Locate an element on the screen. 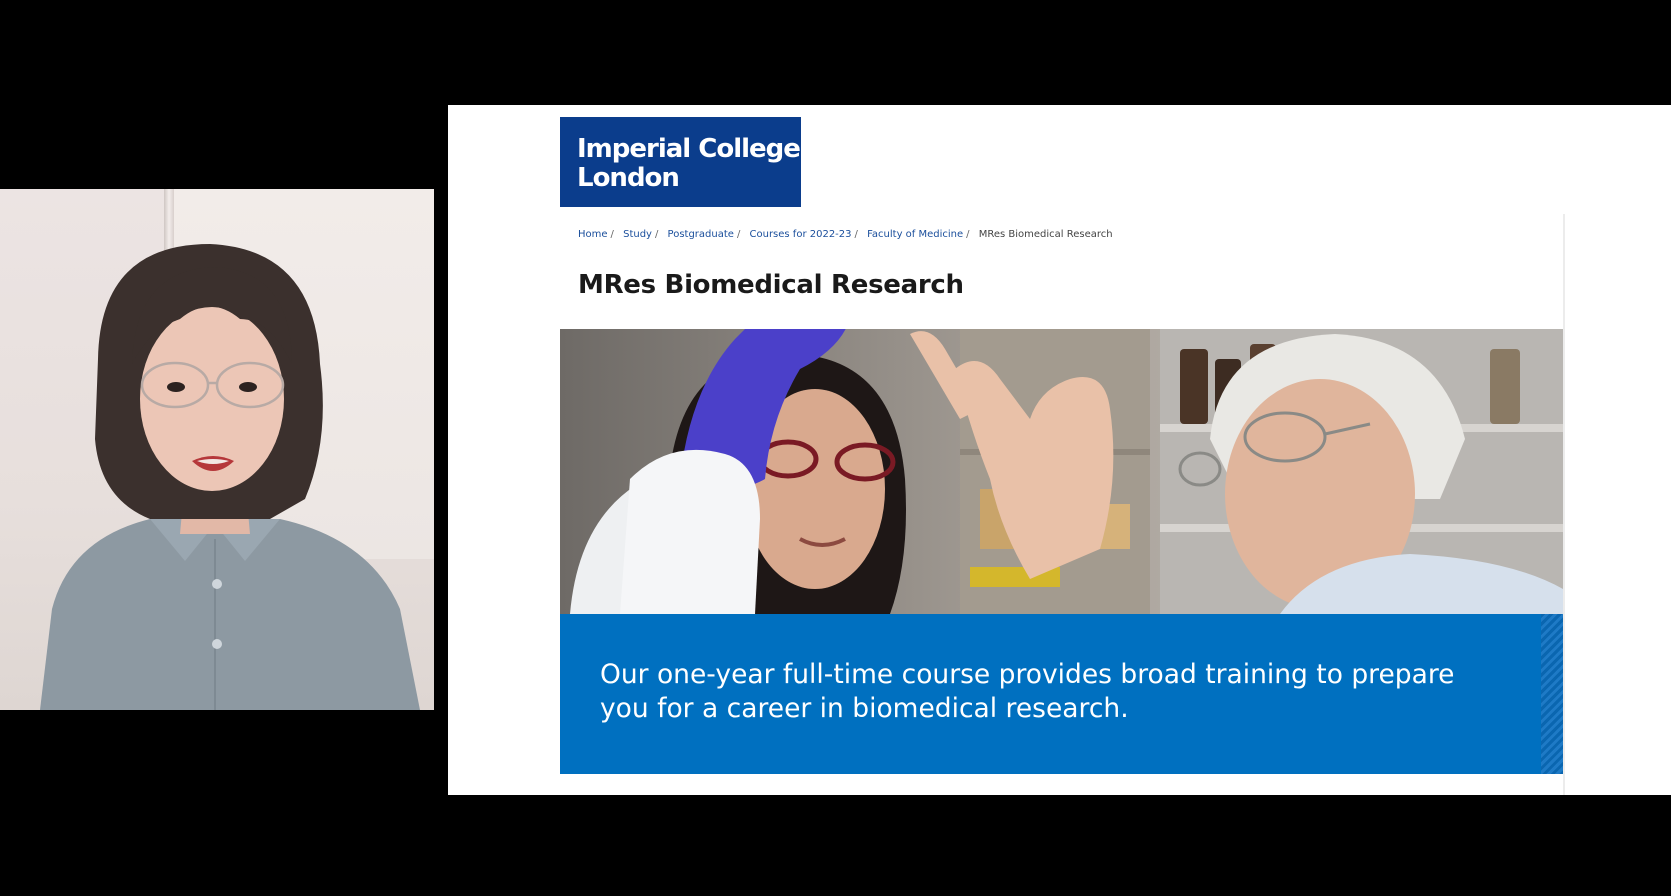 This screenshot has height=896, width=1671. page-title: MRes Biomedical Research is located at coordinates (771, 285).